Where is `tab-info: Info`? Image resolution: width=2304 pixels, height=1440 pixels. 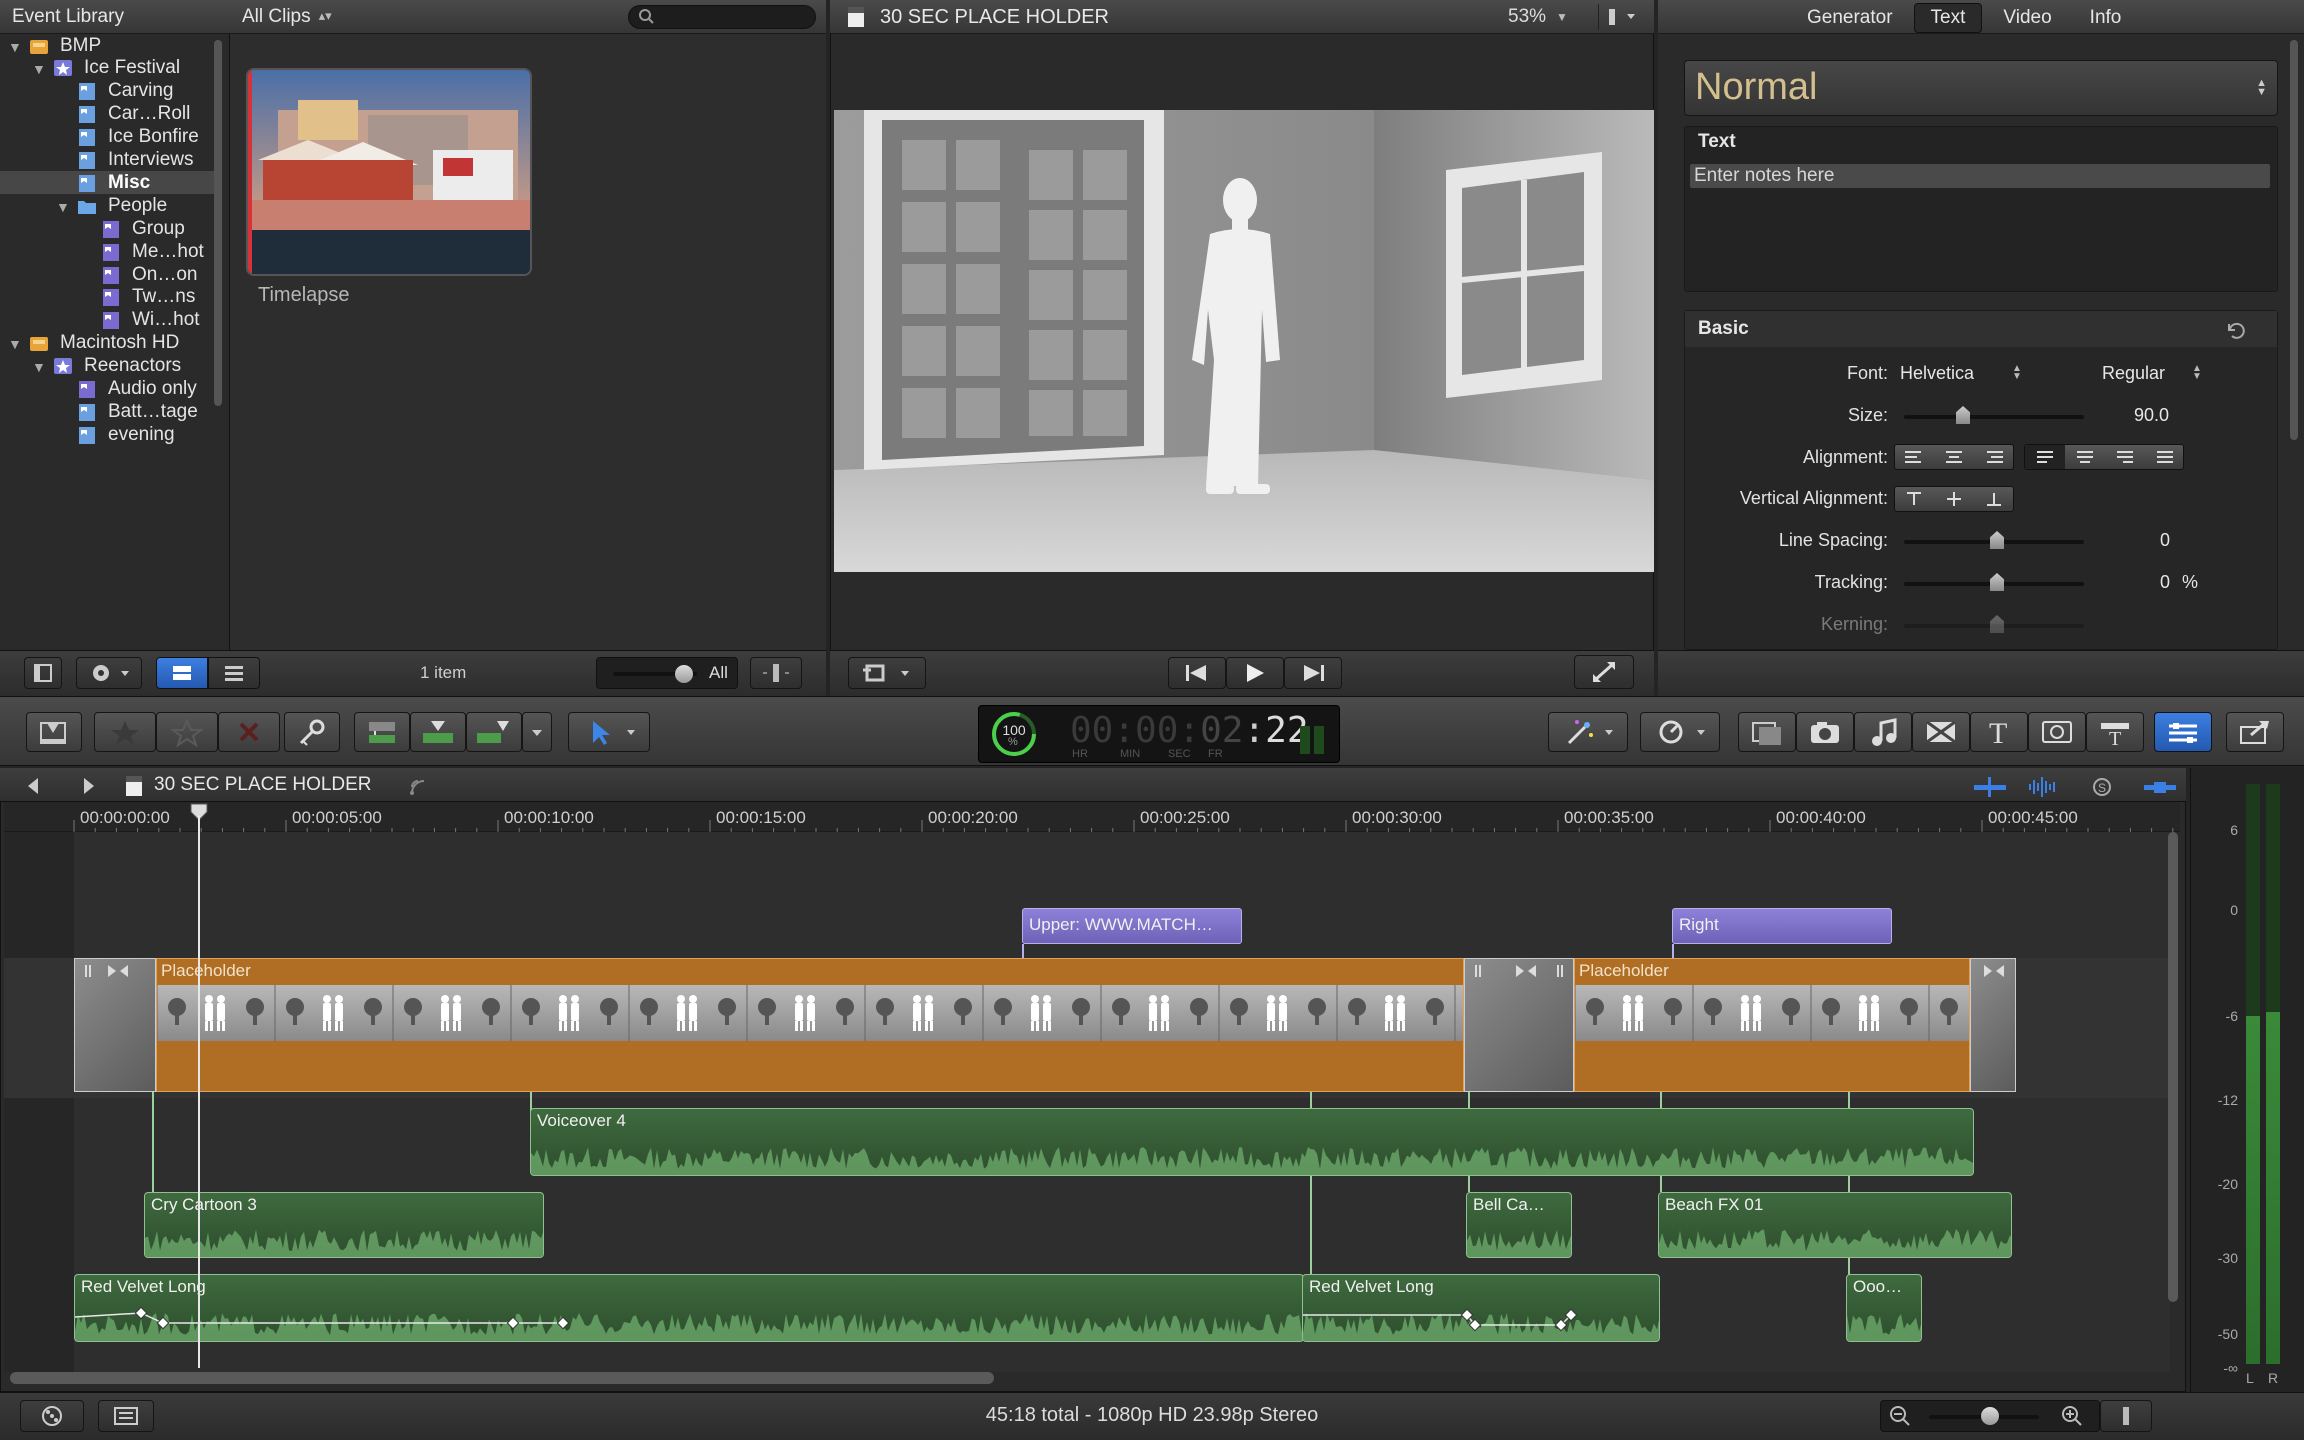
tab-info: Info is located at coordinates (2106, 18).